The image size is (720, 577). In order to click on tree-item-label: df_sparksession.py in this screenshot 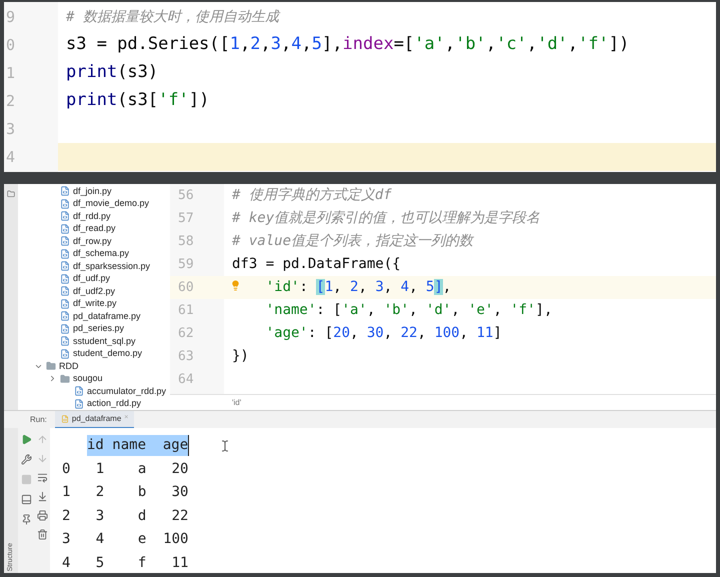, I will do `click(111, 266)`.